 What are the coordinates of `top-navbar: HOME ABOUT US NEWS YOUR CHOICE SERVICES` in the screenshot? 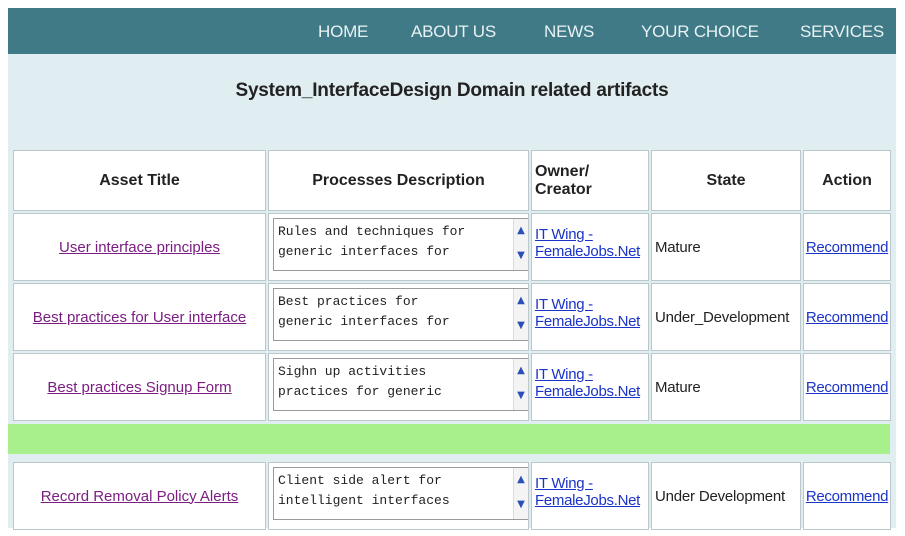 It's located at (452, 31).